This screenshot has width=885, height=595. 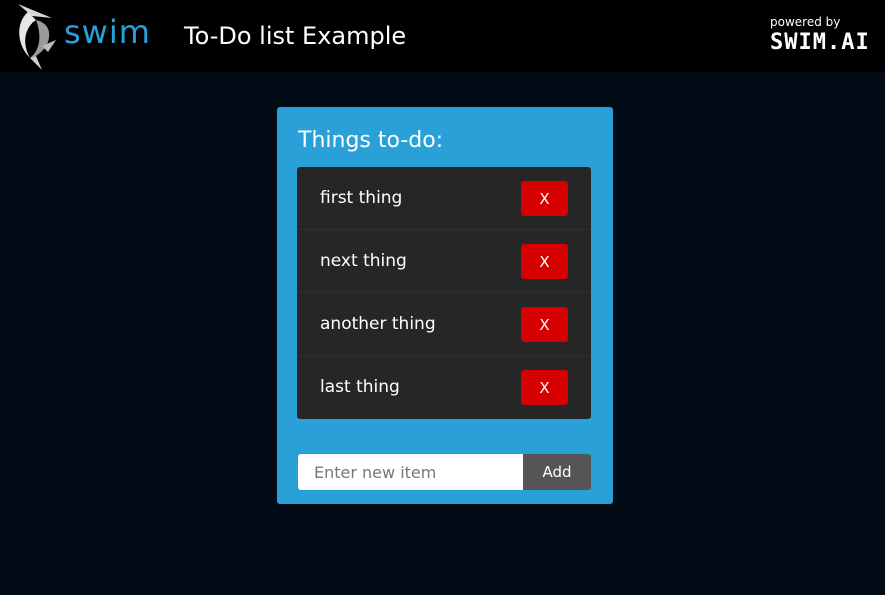 What do you see at coordinates (363, 261) in the screenshot?
I see `item-label: next thing` at bounding box center [363, 261].